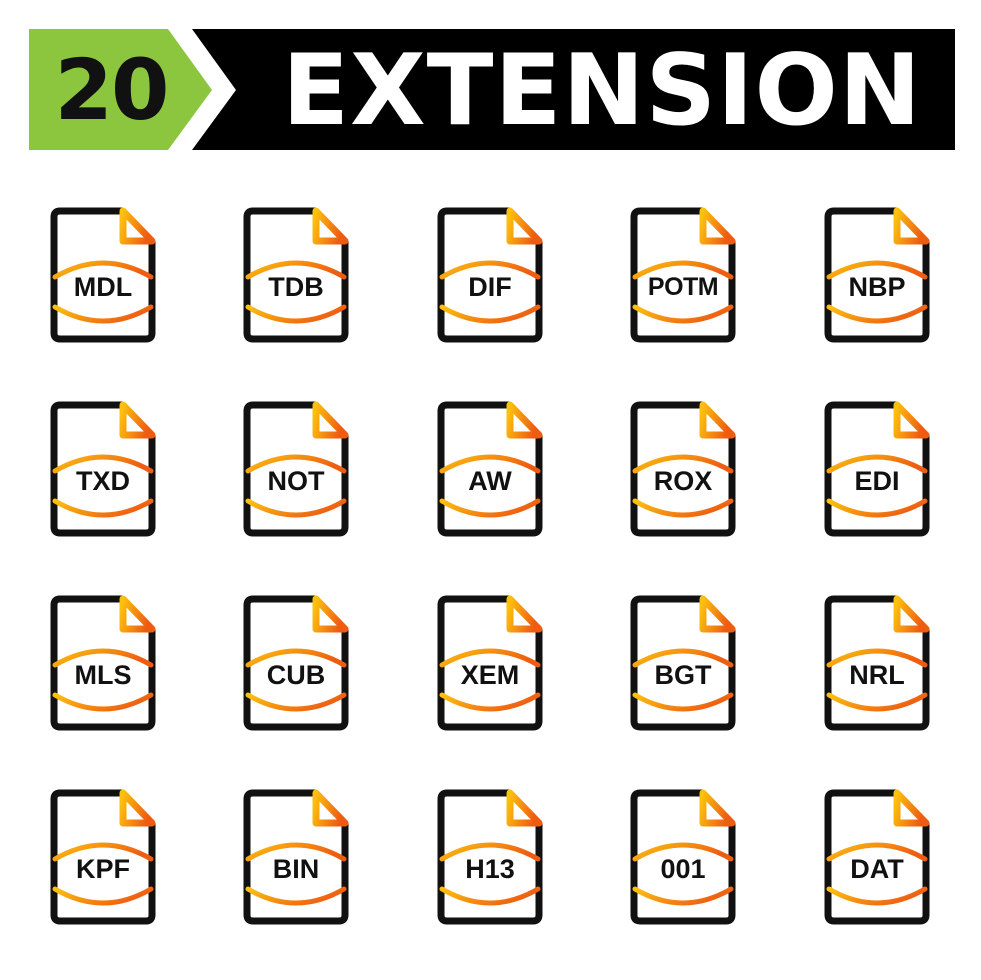 The image size is (981, 980). What do you see at coordinates (296, 675) in the screenshot?
I see `extension-label: CUB` at bounding box center [296, 675].